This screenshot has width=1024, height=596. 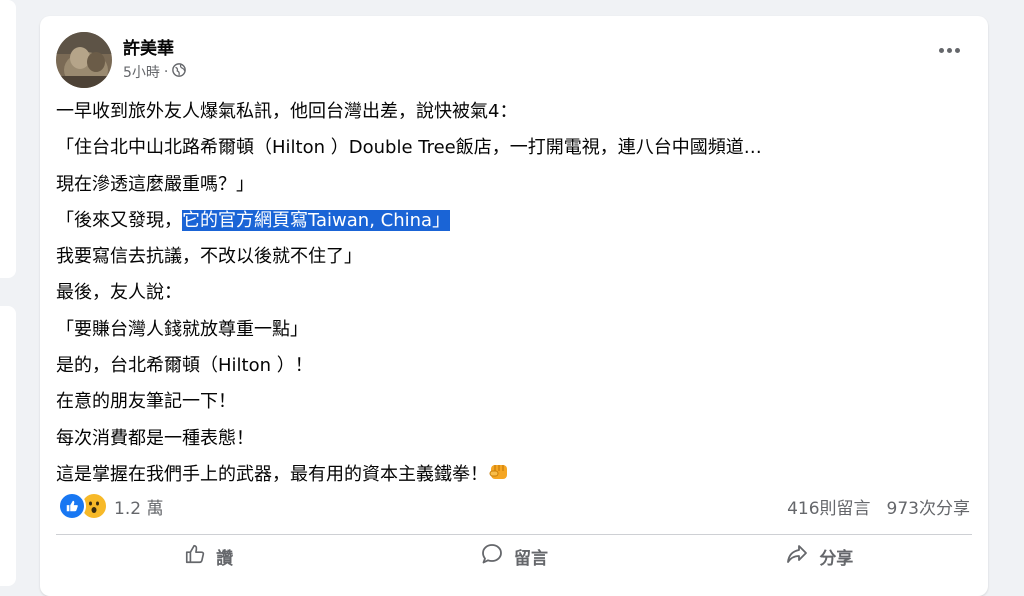 I want to click on post-line-prefix: 「後來又發現，, so click(x=119, y=220).